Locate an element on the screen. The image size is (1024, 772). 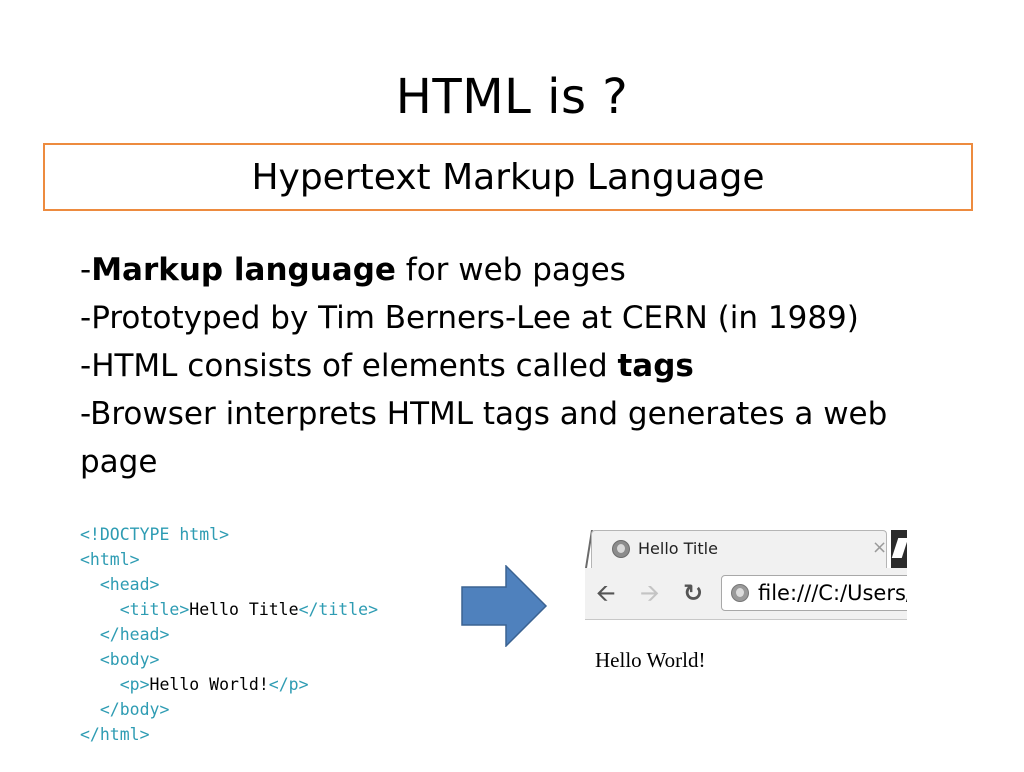
code-line: </html> is located at coordinates (115, 734).